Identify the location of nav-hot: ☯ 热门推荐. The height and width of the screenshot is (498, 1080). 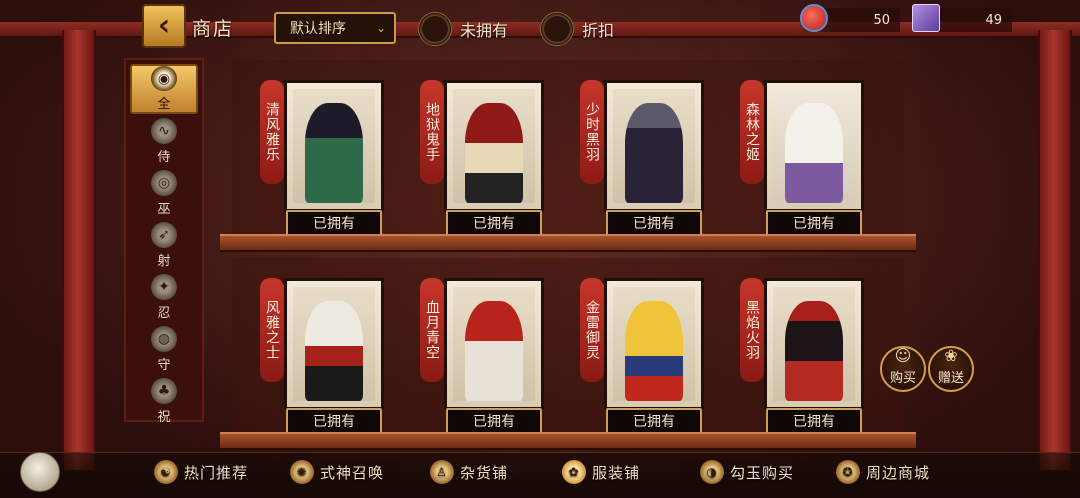
(201, 472).